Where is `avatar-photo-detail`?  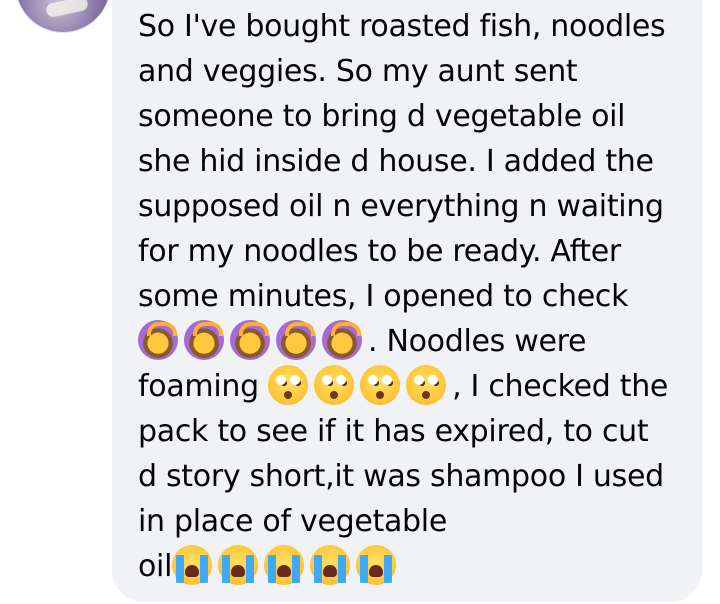 avatar-photo-detail is located at coordinates (67, 9).